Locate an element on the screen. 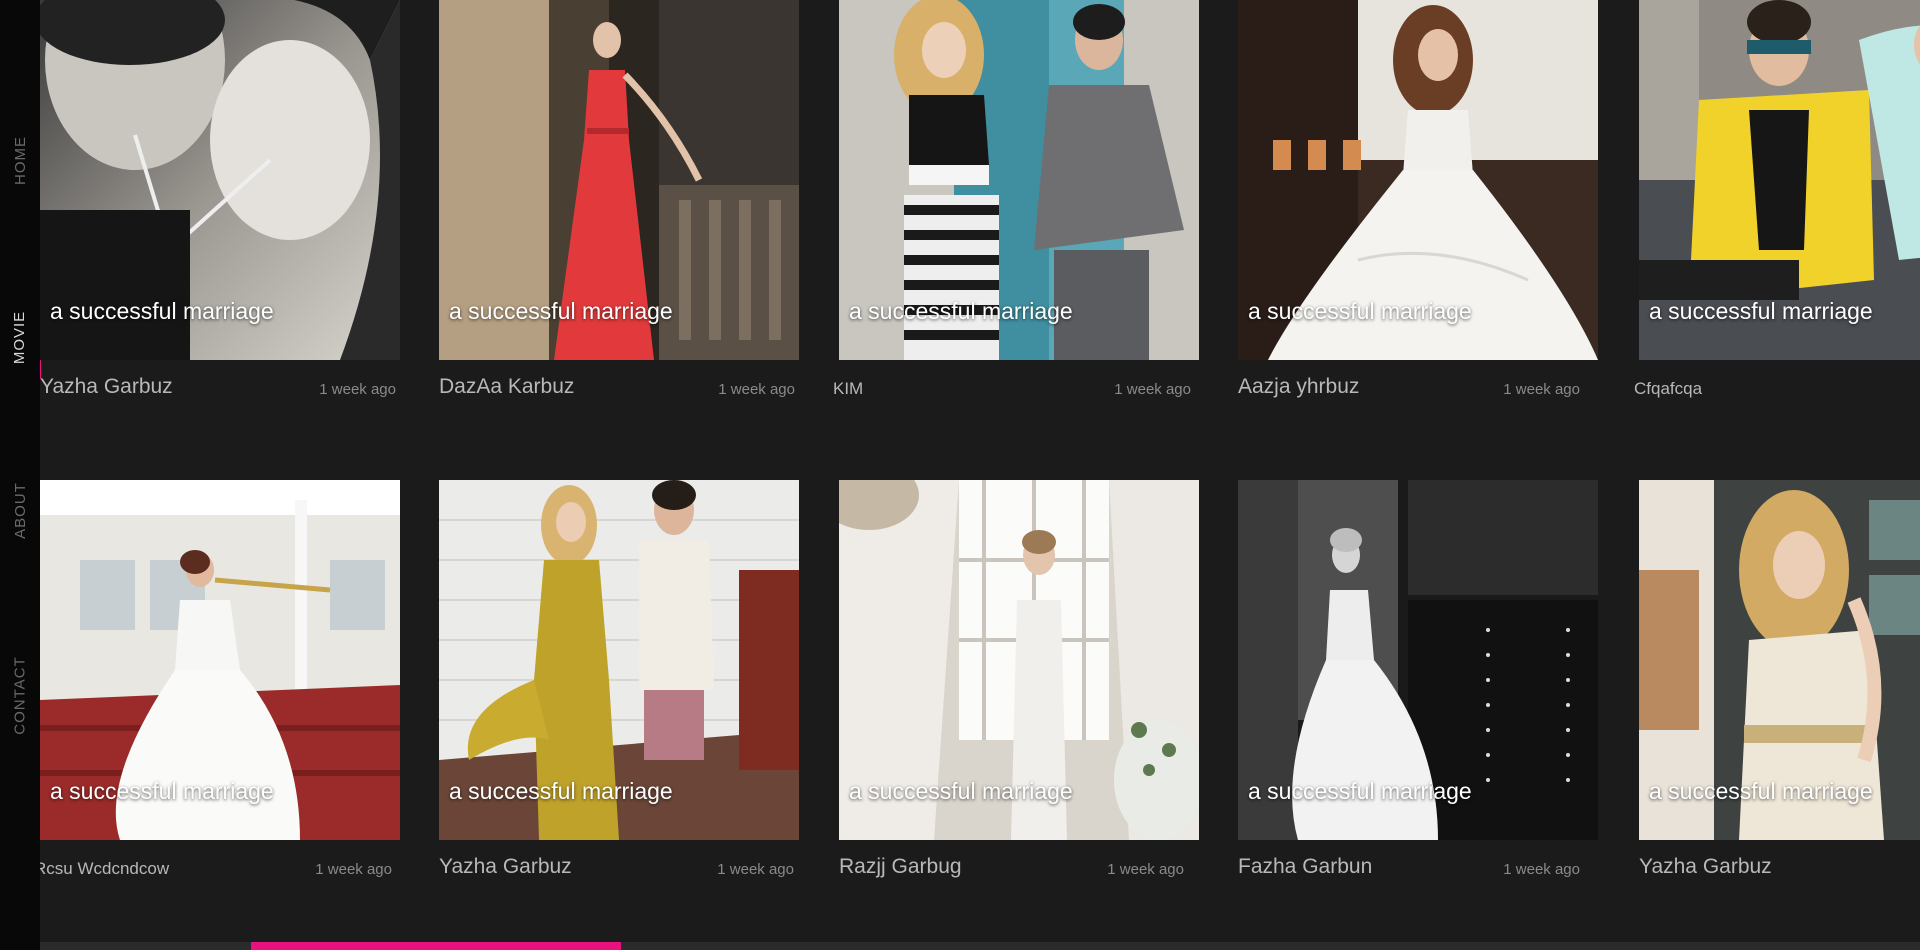 This screenshot has height=950, width=1920. nav-item-home: HOME is located at coordinates (20, 160).